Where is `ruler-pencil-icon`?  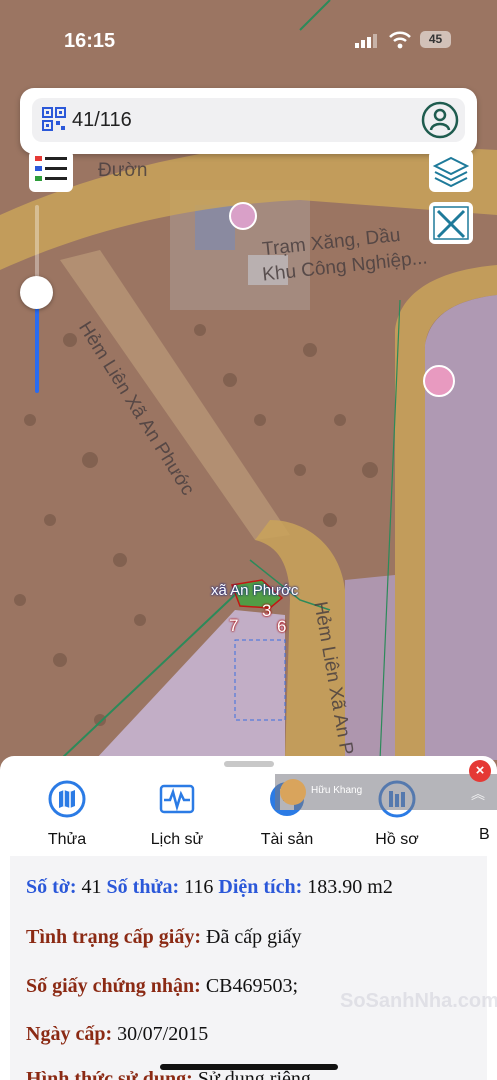 ruler-pencil-icon is located at coordinates (451, 223).